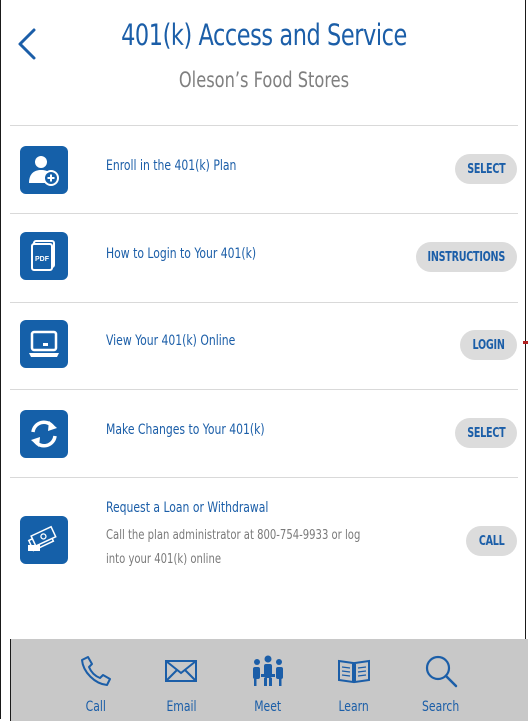 The image size is (528, 721). I want to click on tab-email: Email, so click(181, 680).